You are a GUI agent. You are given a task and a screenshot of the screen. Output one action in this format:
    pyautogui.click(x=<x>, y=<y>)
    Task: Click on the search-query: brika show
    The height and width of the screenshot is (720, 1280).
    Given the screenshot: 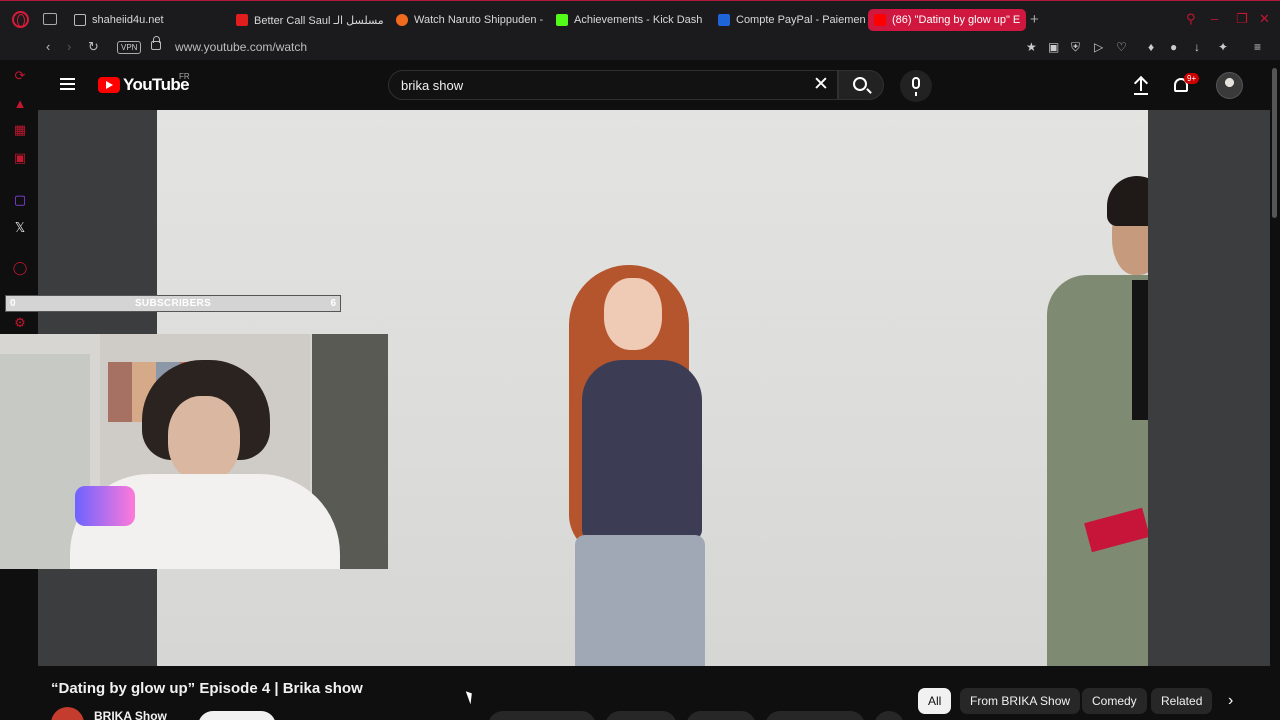 What is the action you would take?
    pyautogui.click(x=432, y=85)
    